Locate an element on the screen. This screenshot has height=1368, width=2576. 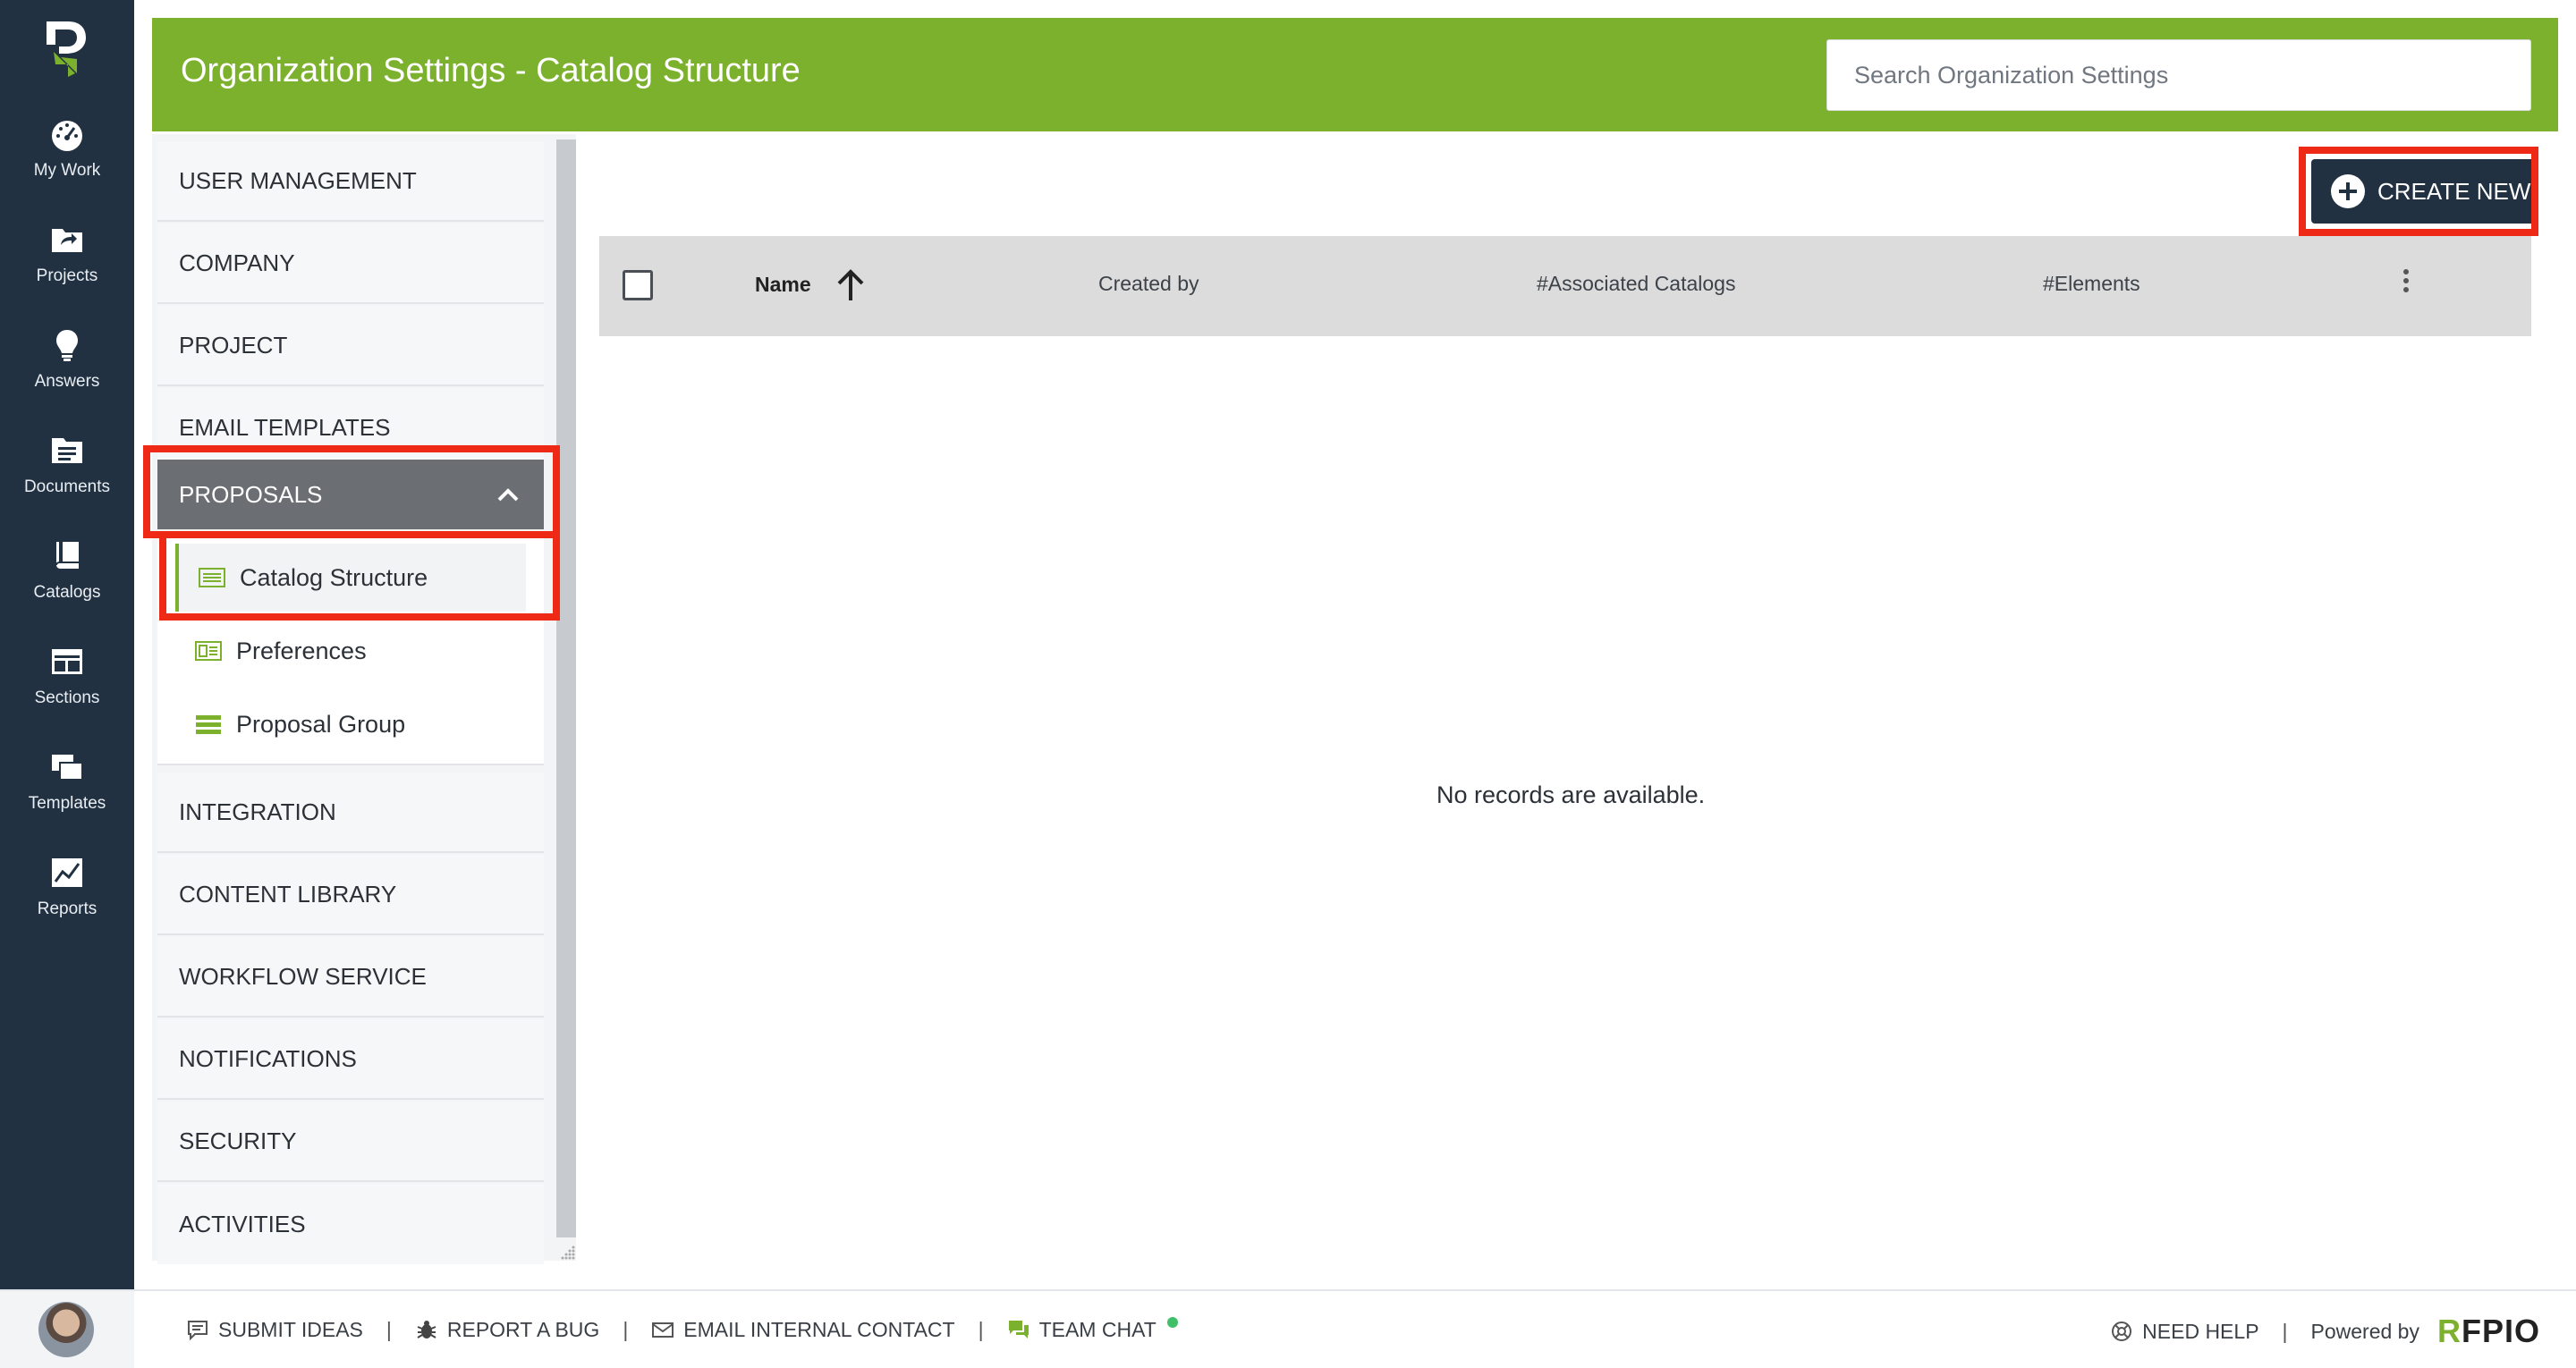
column-menu-icon is located at coordinates (2406, 282).